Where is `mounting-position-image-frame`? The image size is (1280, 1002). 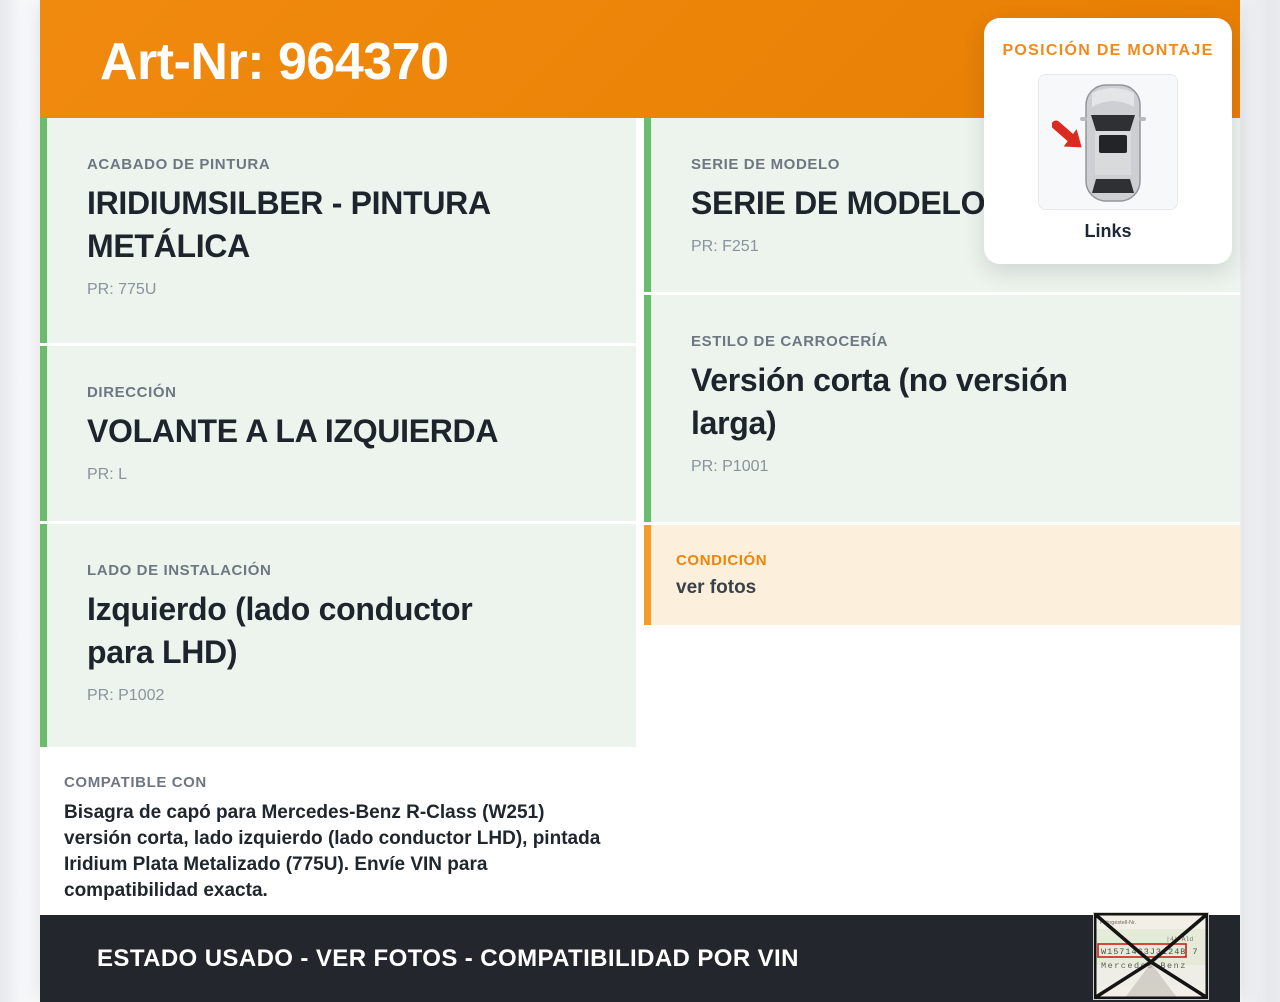 mounting-position-image-frame is located at coordinates (1108, 142).